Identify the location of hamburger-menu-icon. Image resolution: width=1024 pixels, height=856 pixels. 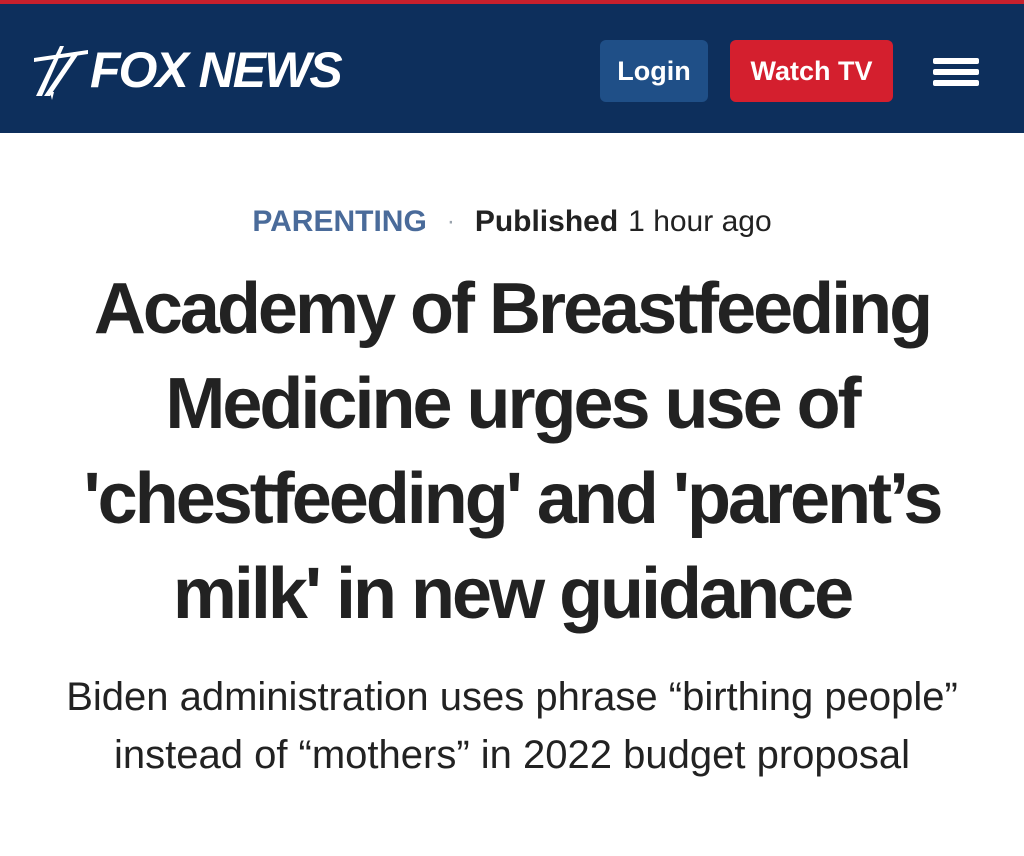
(957, 72).